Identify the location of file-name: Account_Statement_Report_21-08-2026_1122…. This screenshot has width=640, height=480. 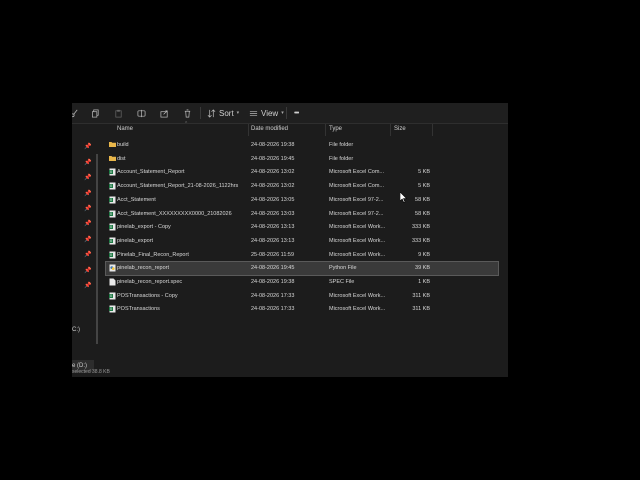
(178, 186).